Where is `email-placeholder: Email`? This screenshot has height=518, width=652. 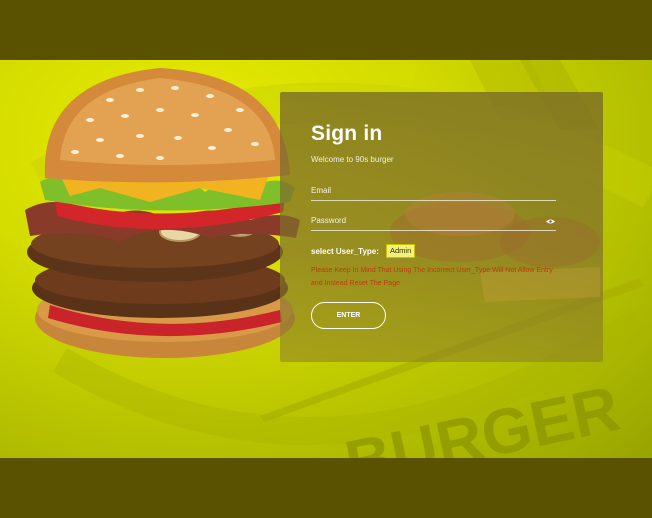
email-placeholder: Email is located at coordinates (321, 190).